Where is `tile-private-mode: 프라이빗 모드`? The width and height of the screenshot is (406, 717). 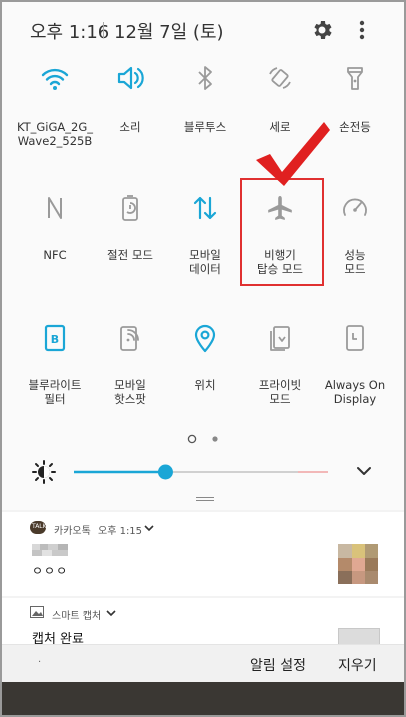 tile-private-mode: 프라이빗 모드 is located at coordinates (280, 364).